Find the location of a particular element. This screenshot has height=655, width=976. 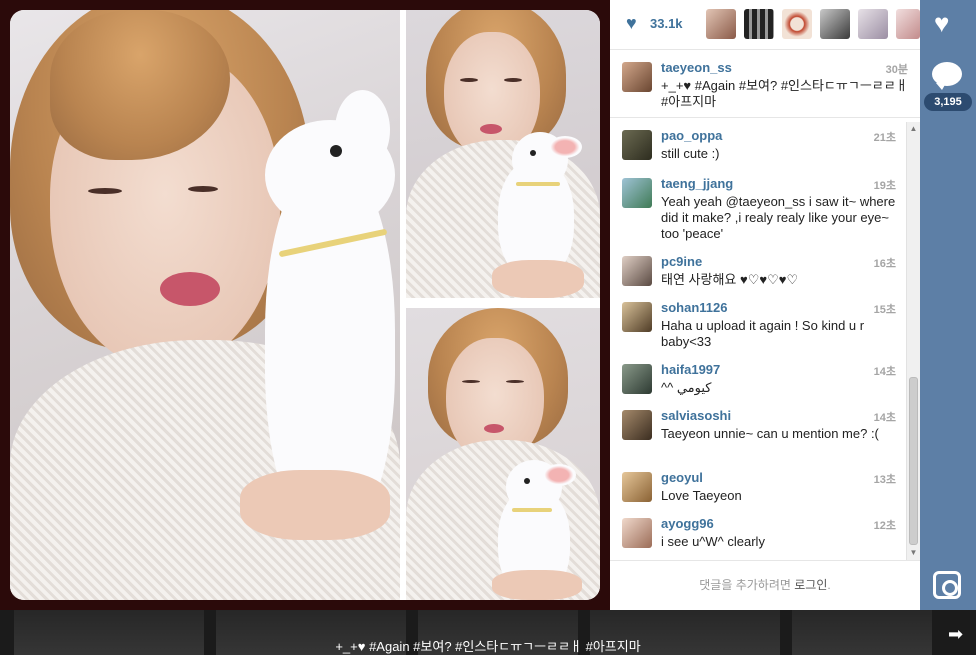

comment-bubble-icon is located at coordinates (947, 76).